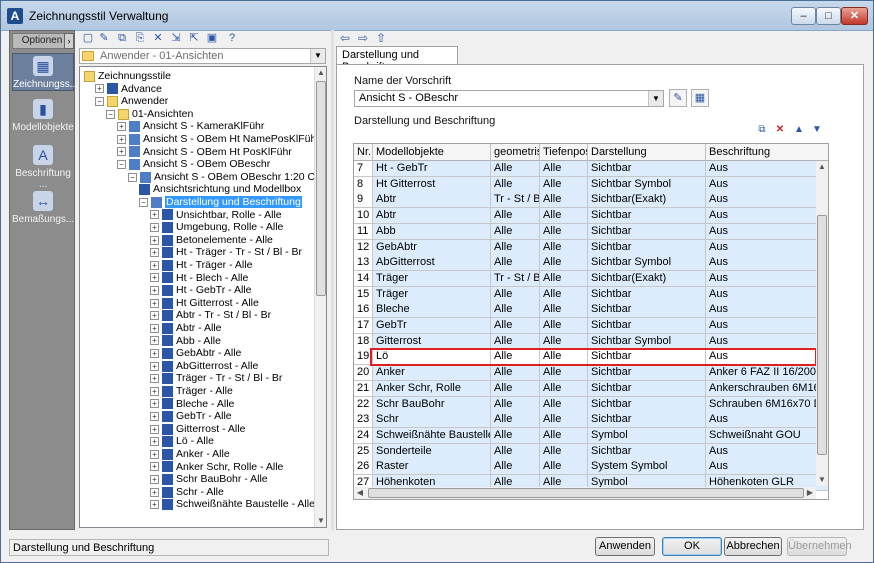 This screenshot has height=563, width=874. I want to click on table-row: 10 Abtr Alle Alle Sichtbar Aus, so click(591, 216).